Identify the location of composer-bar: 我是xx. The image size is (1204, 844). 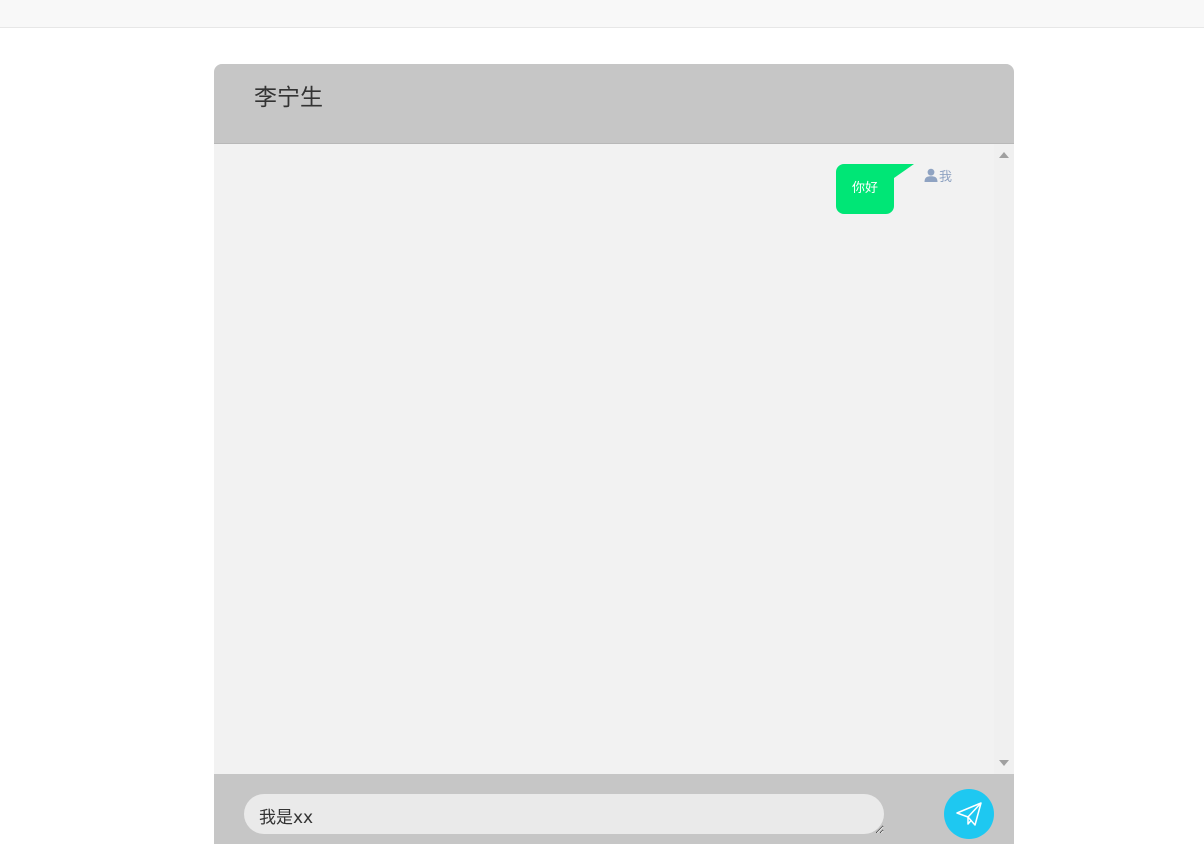
(614, 809).